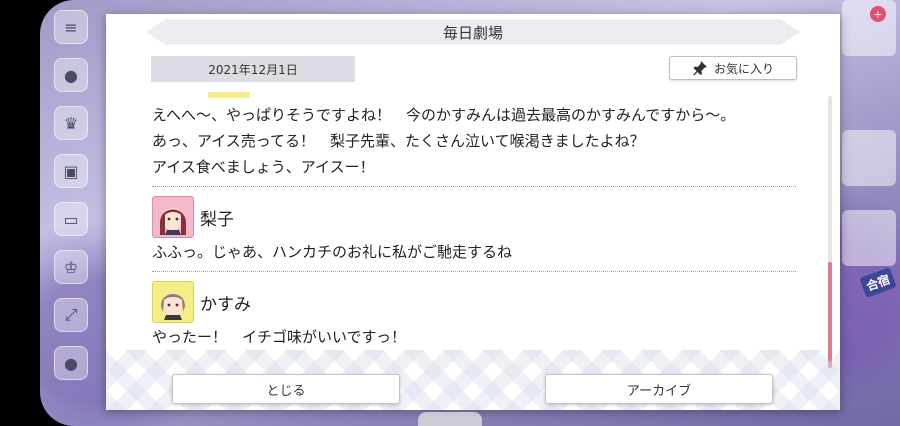  What do you see at coordinates (878, 282) in the screenshot?
I see `training-camp-label: 合宿` at bounding box center [878, 282].